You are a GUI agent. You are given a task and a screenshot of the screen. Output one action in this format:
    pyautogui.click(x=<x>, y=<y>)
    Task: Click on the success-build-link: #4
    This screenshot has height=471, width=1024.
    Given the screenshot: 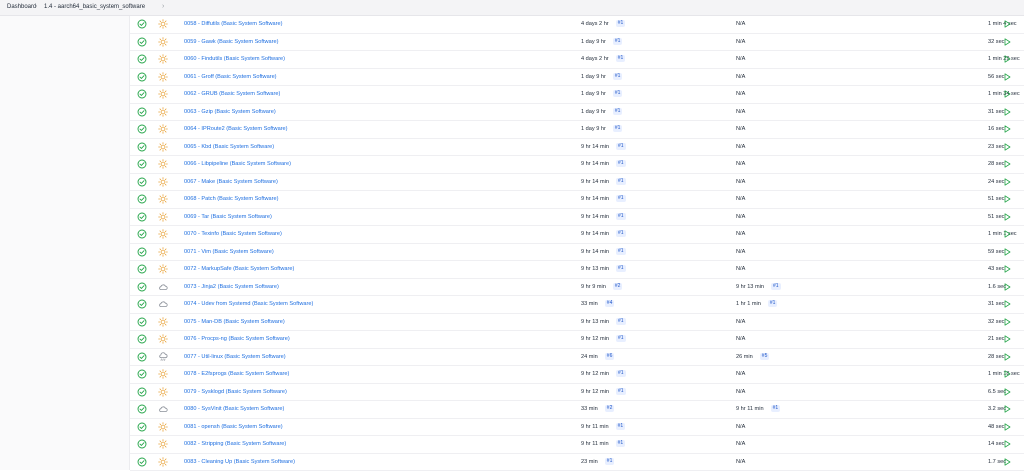 What is the action you would take?
    pyautogui.click(x=610, y=303)
    